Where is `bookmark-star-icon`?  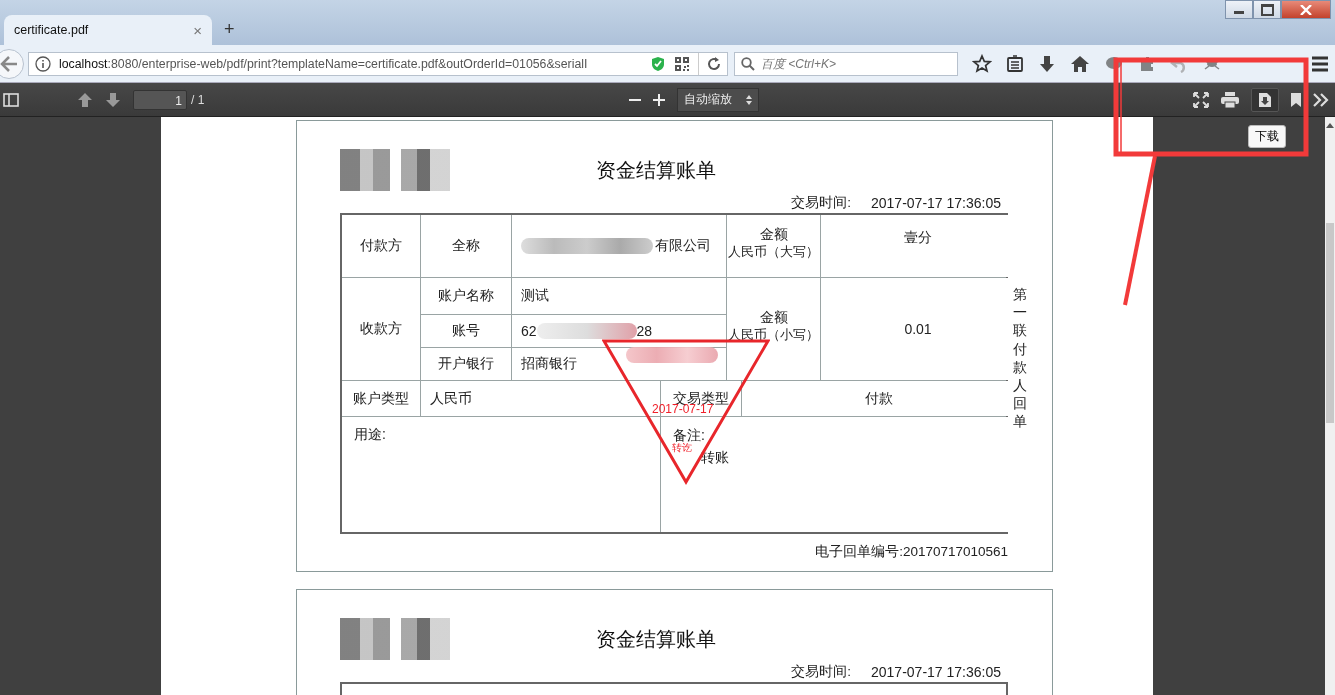 bookmark-star-icon is located at coordinates (982, 63).